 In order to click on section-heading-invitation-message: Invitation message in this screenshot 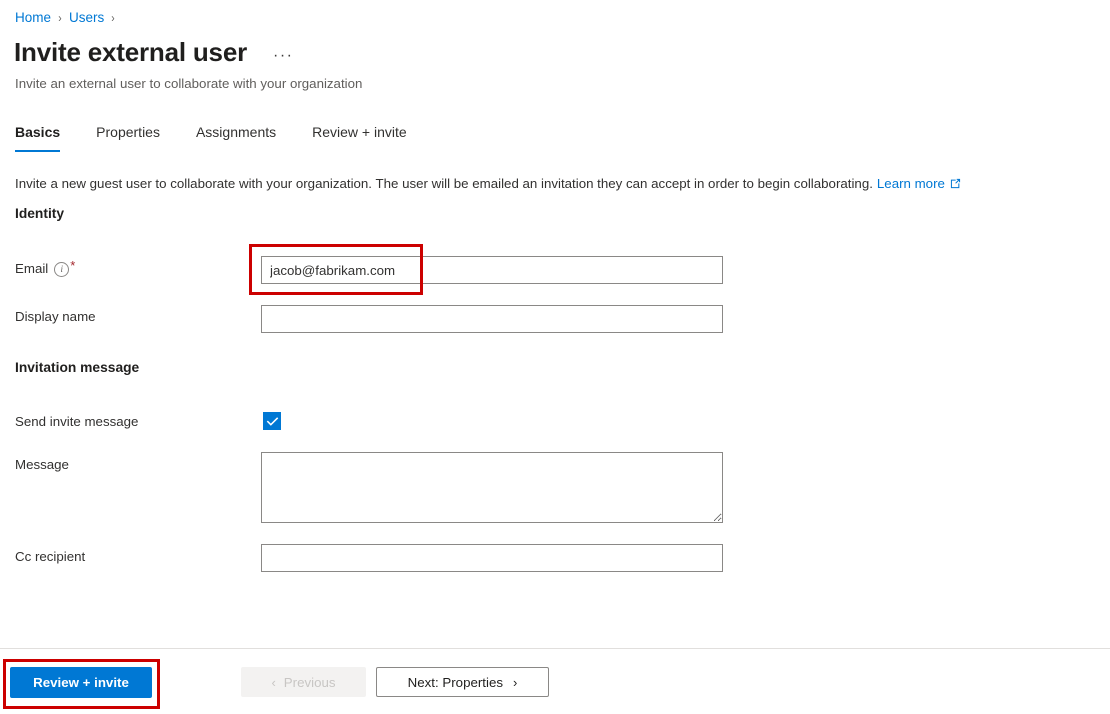, I will do `click(77, 367)`.